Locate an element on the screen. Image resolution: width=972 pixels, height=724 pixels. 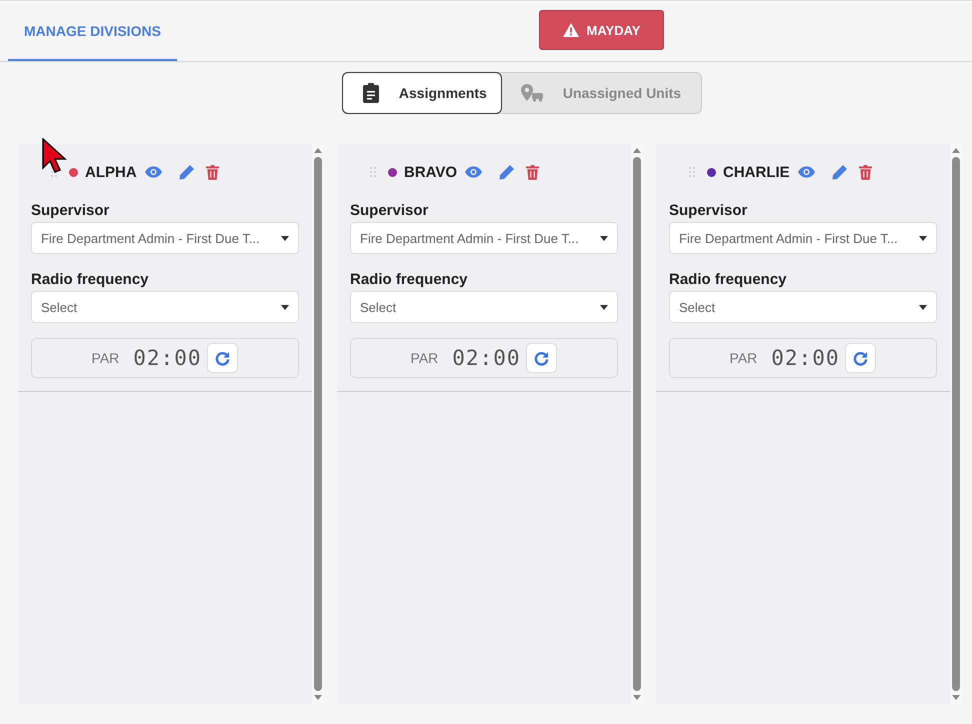
view-tab-label: Assignments is located at coordinates (442, 93).